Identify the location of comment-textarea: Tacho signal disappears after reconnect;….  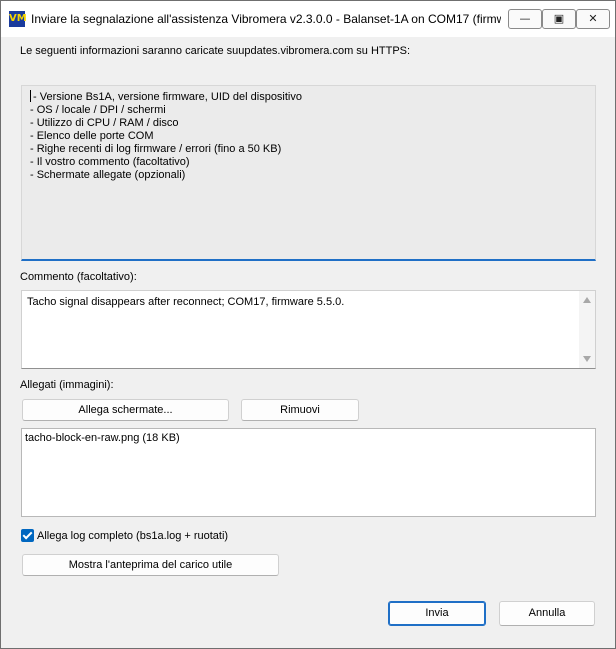
(308, 329).